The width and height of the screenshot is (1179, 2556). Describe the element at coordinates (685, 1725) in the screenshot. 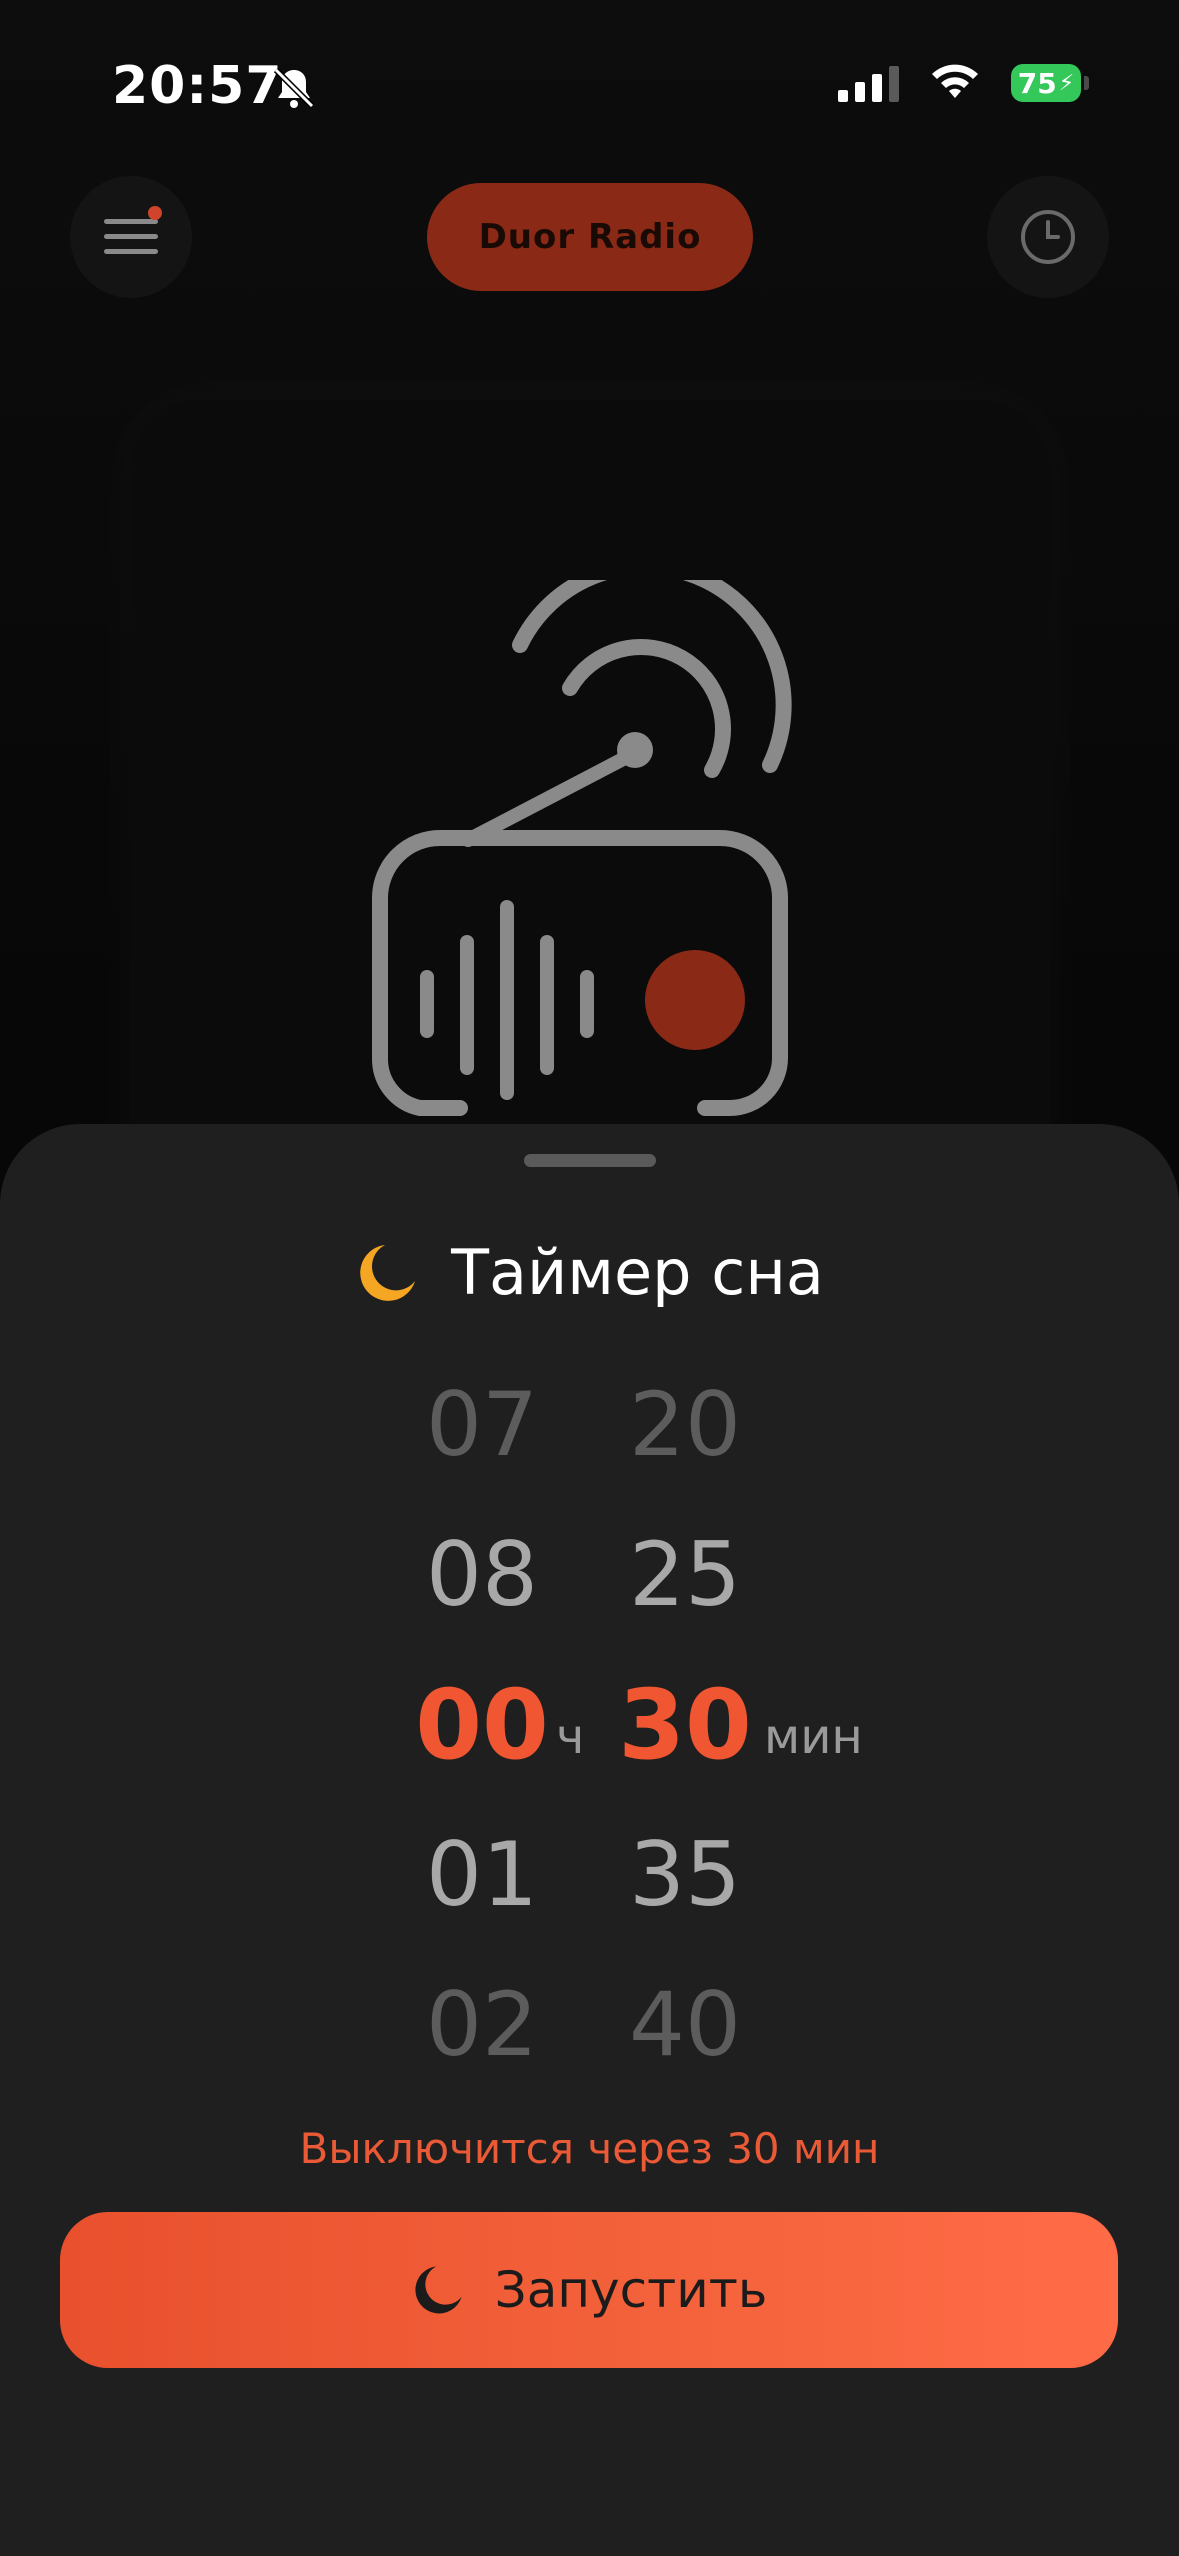

I see `selected-minute: 30` at that location.